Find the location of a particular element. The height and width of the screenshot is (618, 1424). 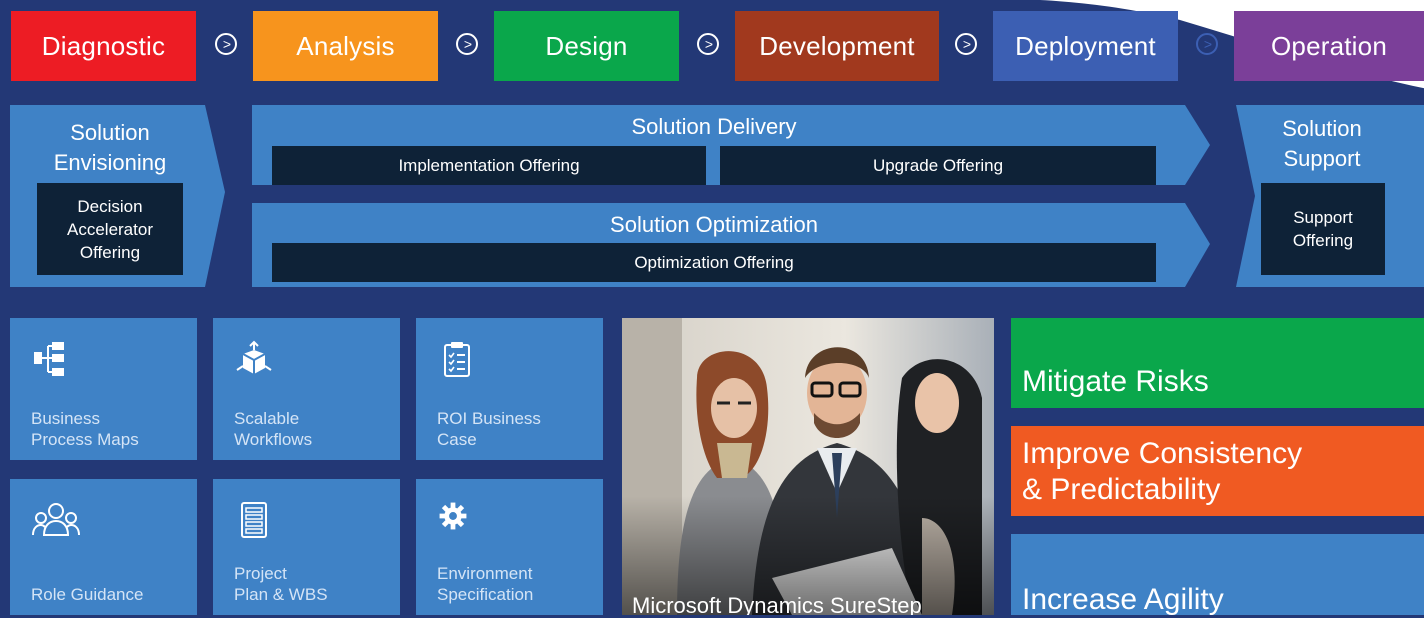

upgrade-offering: Upgrade Offering is located at coordinates (938, 165).